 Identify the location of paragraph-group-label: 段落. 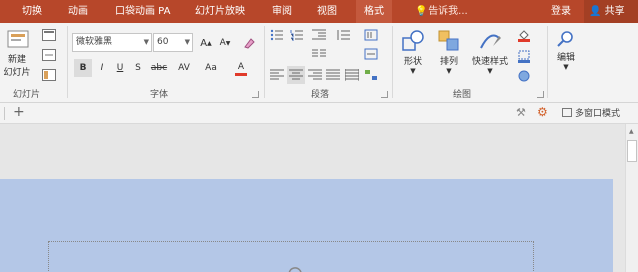
(320, 95).